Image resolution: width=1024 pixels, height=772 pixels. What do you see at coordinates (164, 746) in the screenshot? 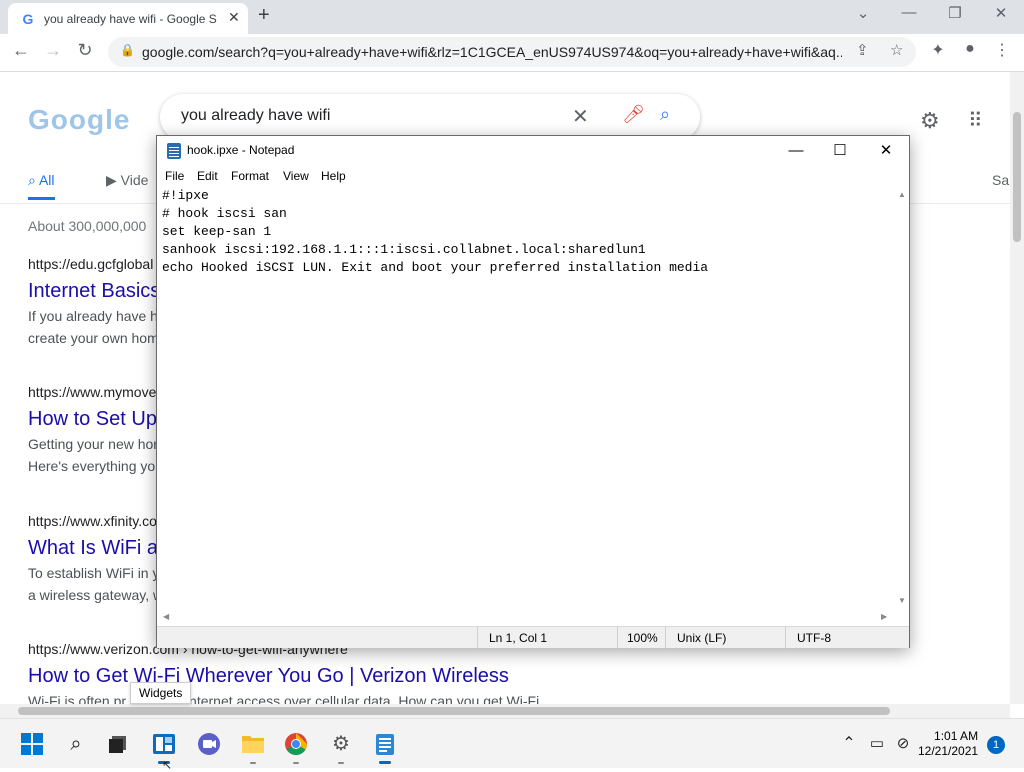
I see `widgets-icon` at bounding box center [164, 746].